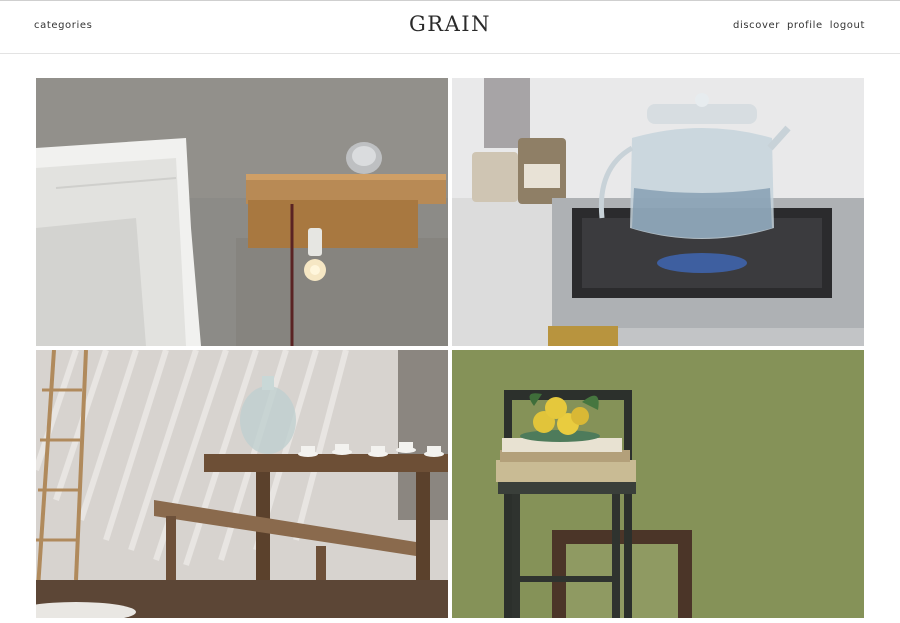  I want to click on user-nav: discover profile logout, so click(799, 25).